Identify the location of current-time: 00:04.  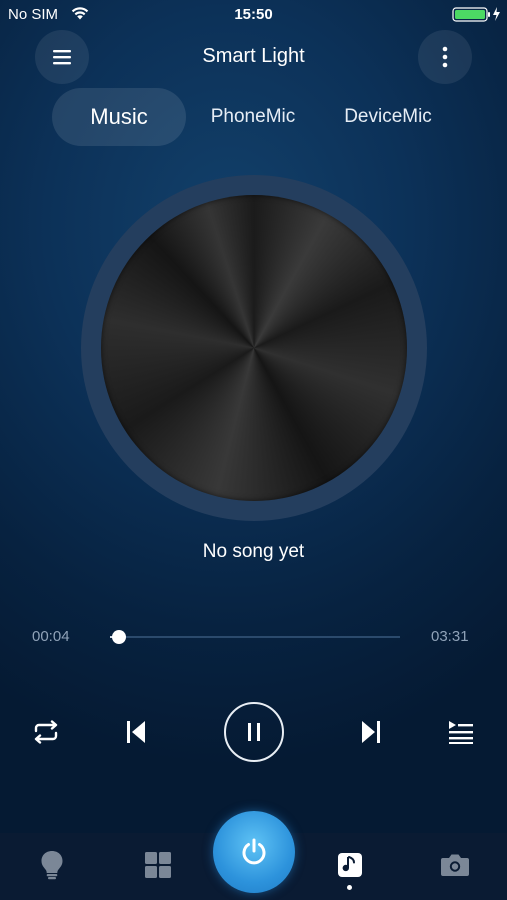
(51, 636).